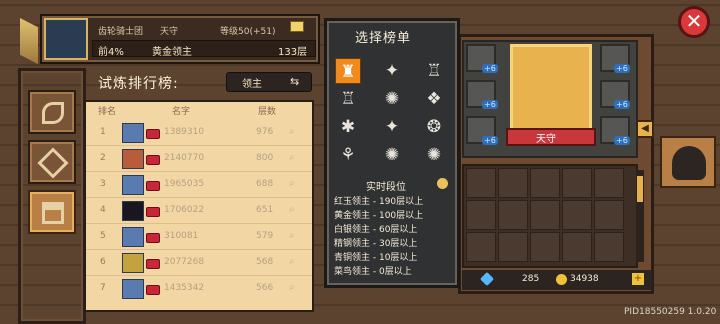 This screenshot has height=324, width=720. Describe the element at coordinates (434, 127) in the screenshot. I see `board-option-icon: ❂` at that location.